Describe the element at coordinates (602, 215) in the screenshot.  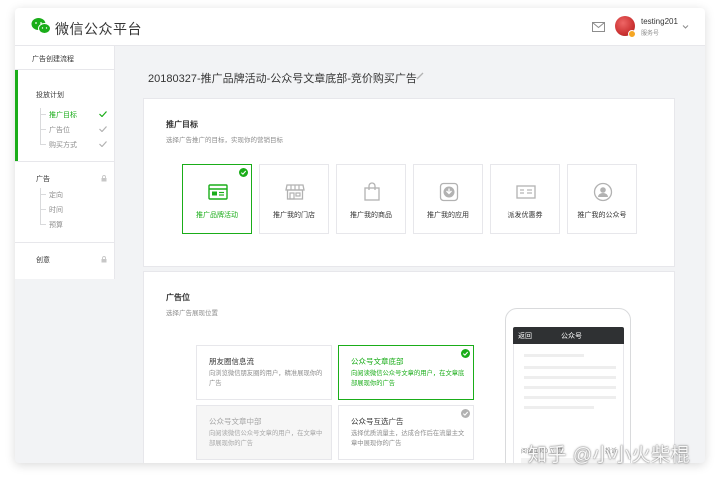
I see `goal-option-label: 推广我的公众号` at that location.